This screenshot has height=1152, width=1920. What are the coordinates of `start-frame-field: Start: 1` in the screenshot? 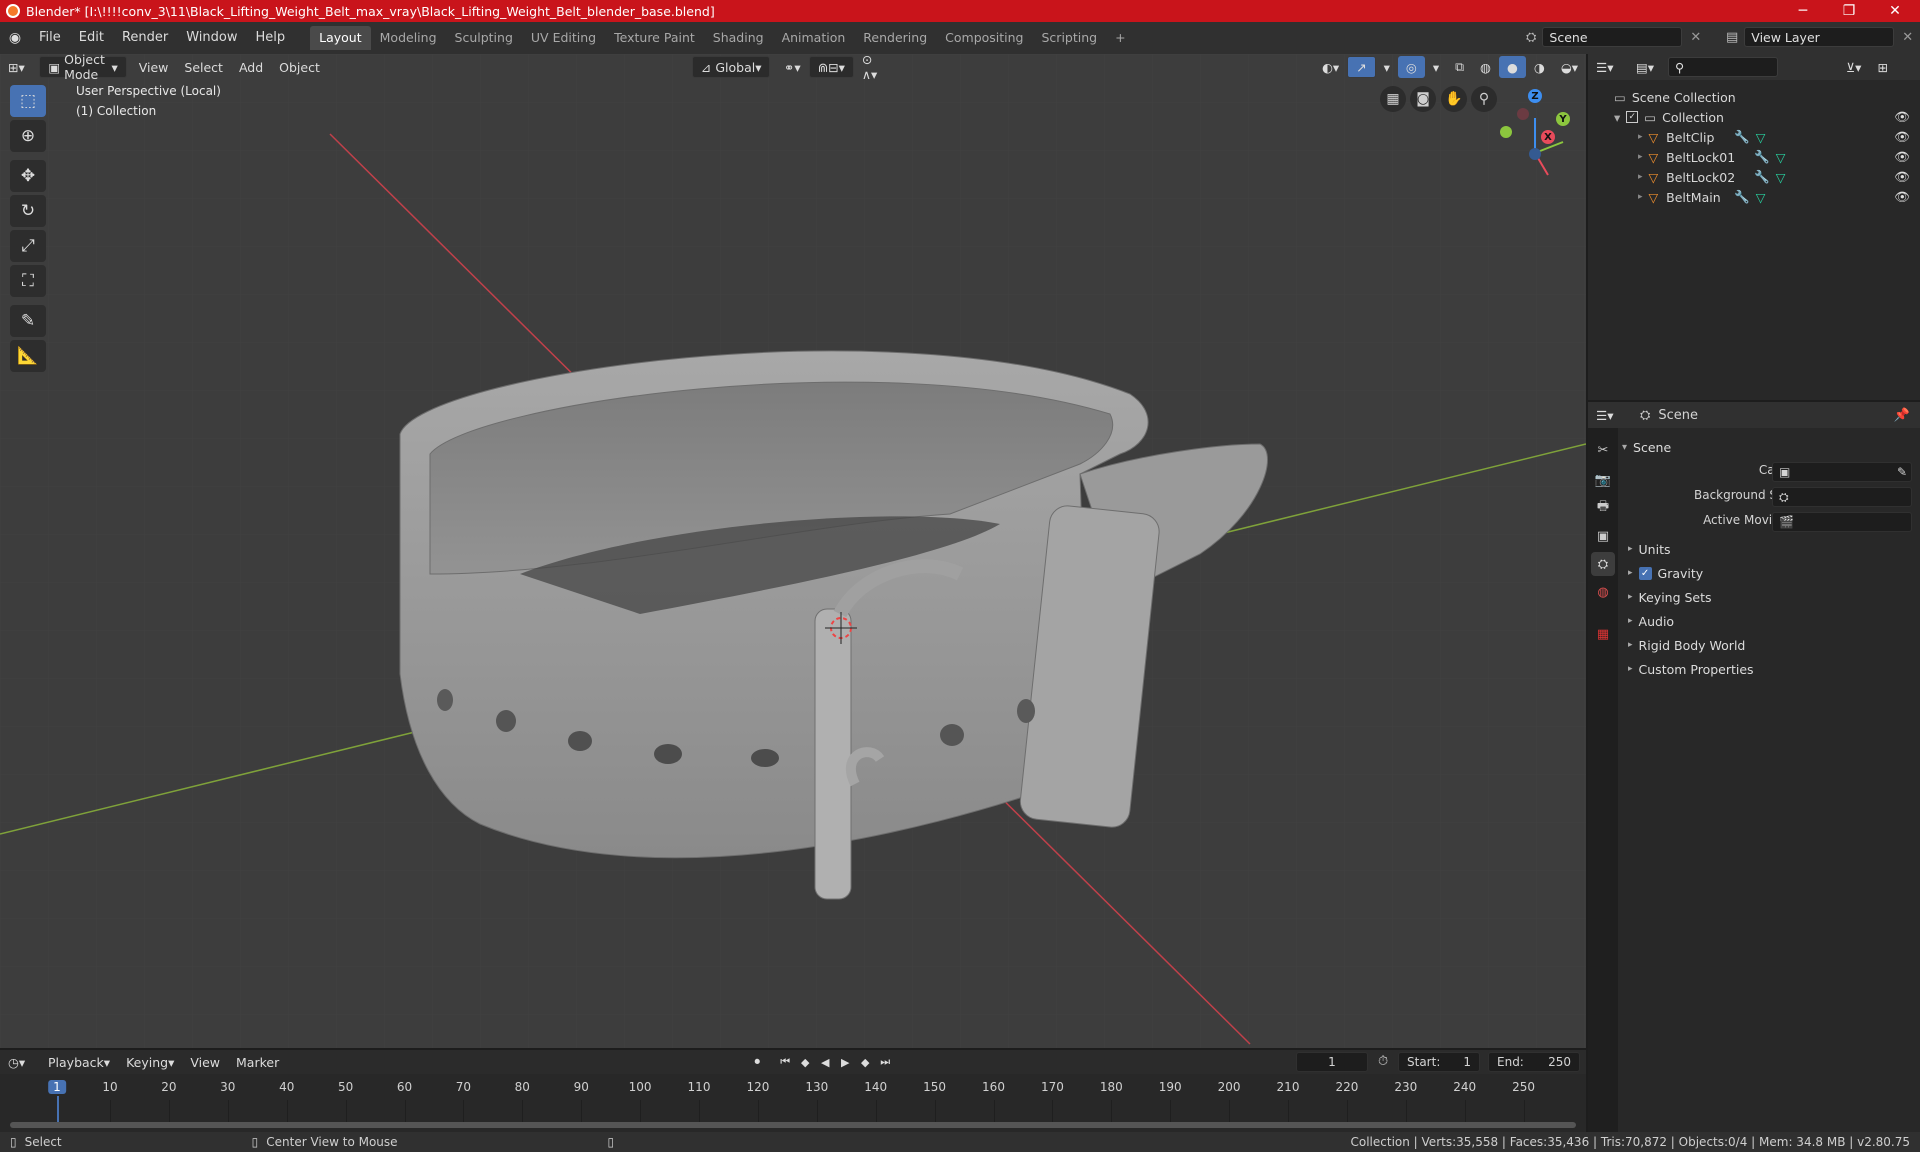 It's located at (1439, 1062).